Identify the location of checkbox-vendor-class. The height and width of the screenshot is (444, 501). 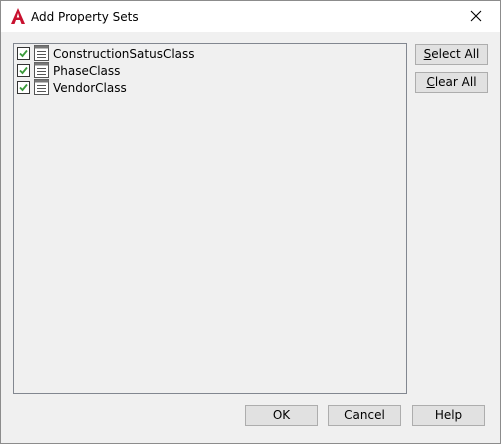
(23, 87).